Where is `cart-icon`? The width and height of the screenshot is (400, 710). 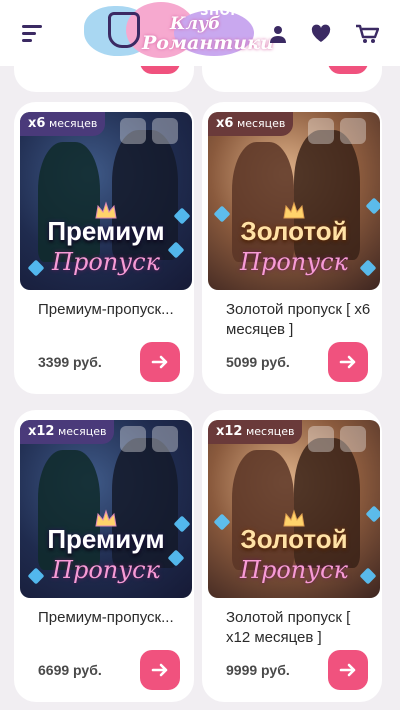 cart-icon is located at coordinates (367, 34).